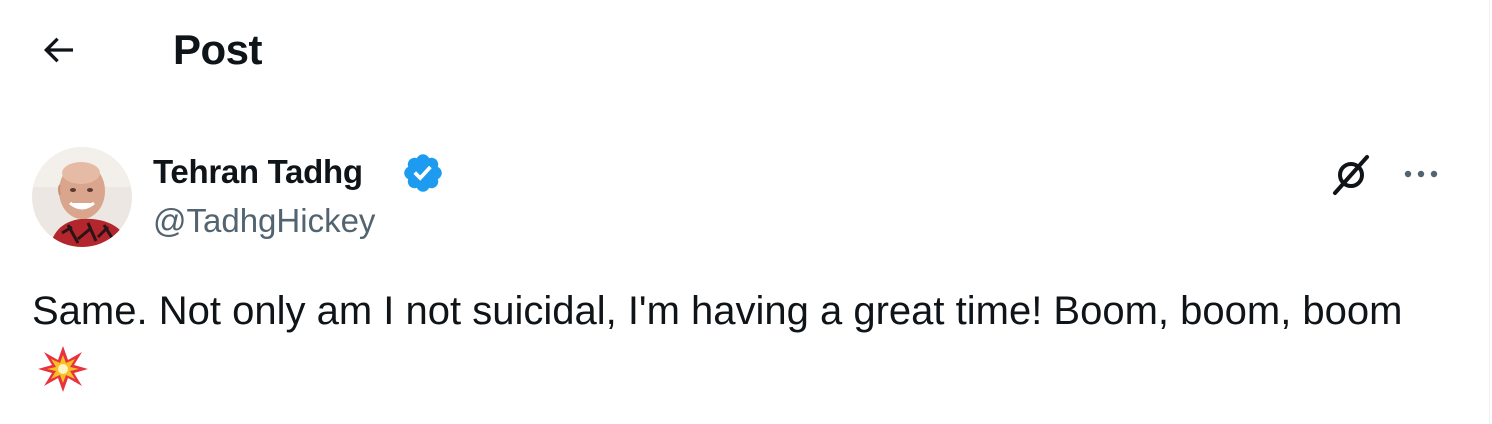  What do you see at coordinates (264, 221) in the screenshot?
I see `author-handle: @TadhgHickey` at bounding box center [264, 221].